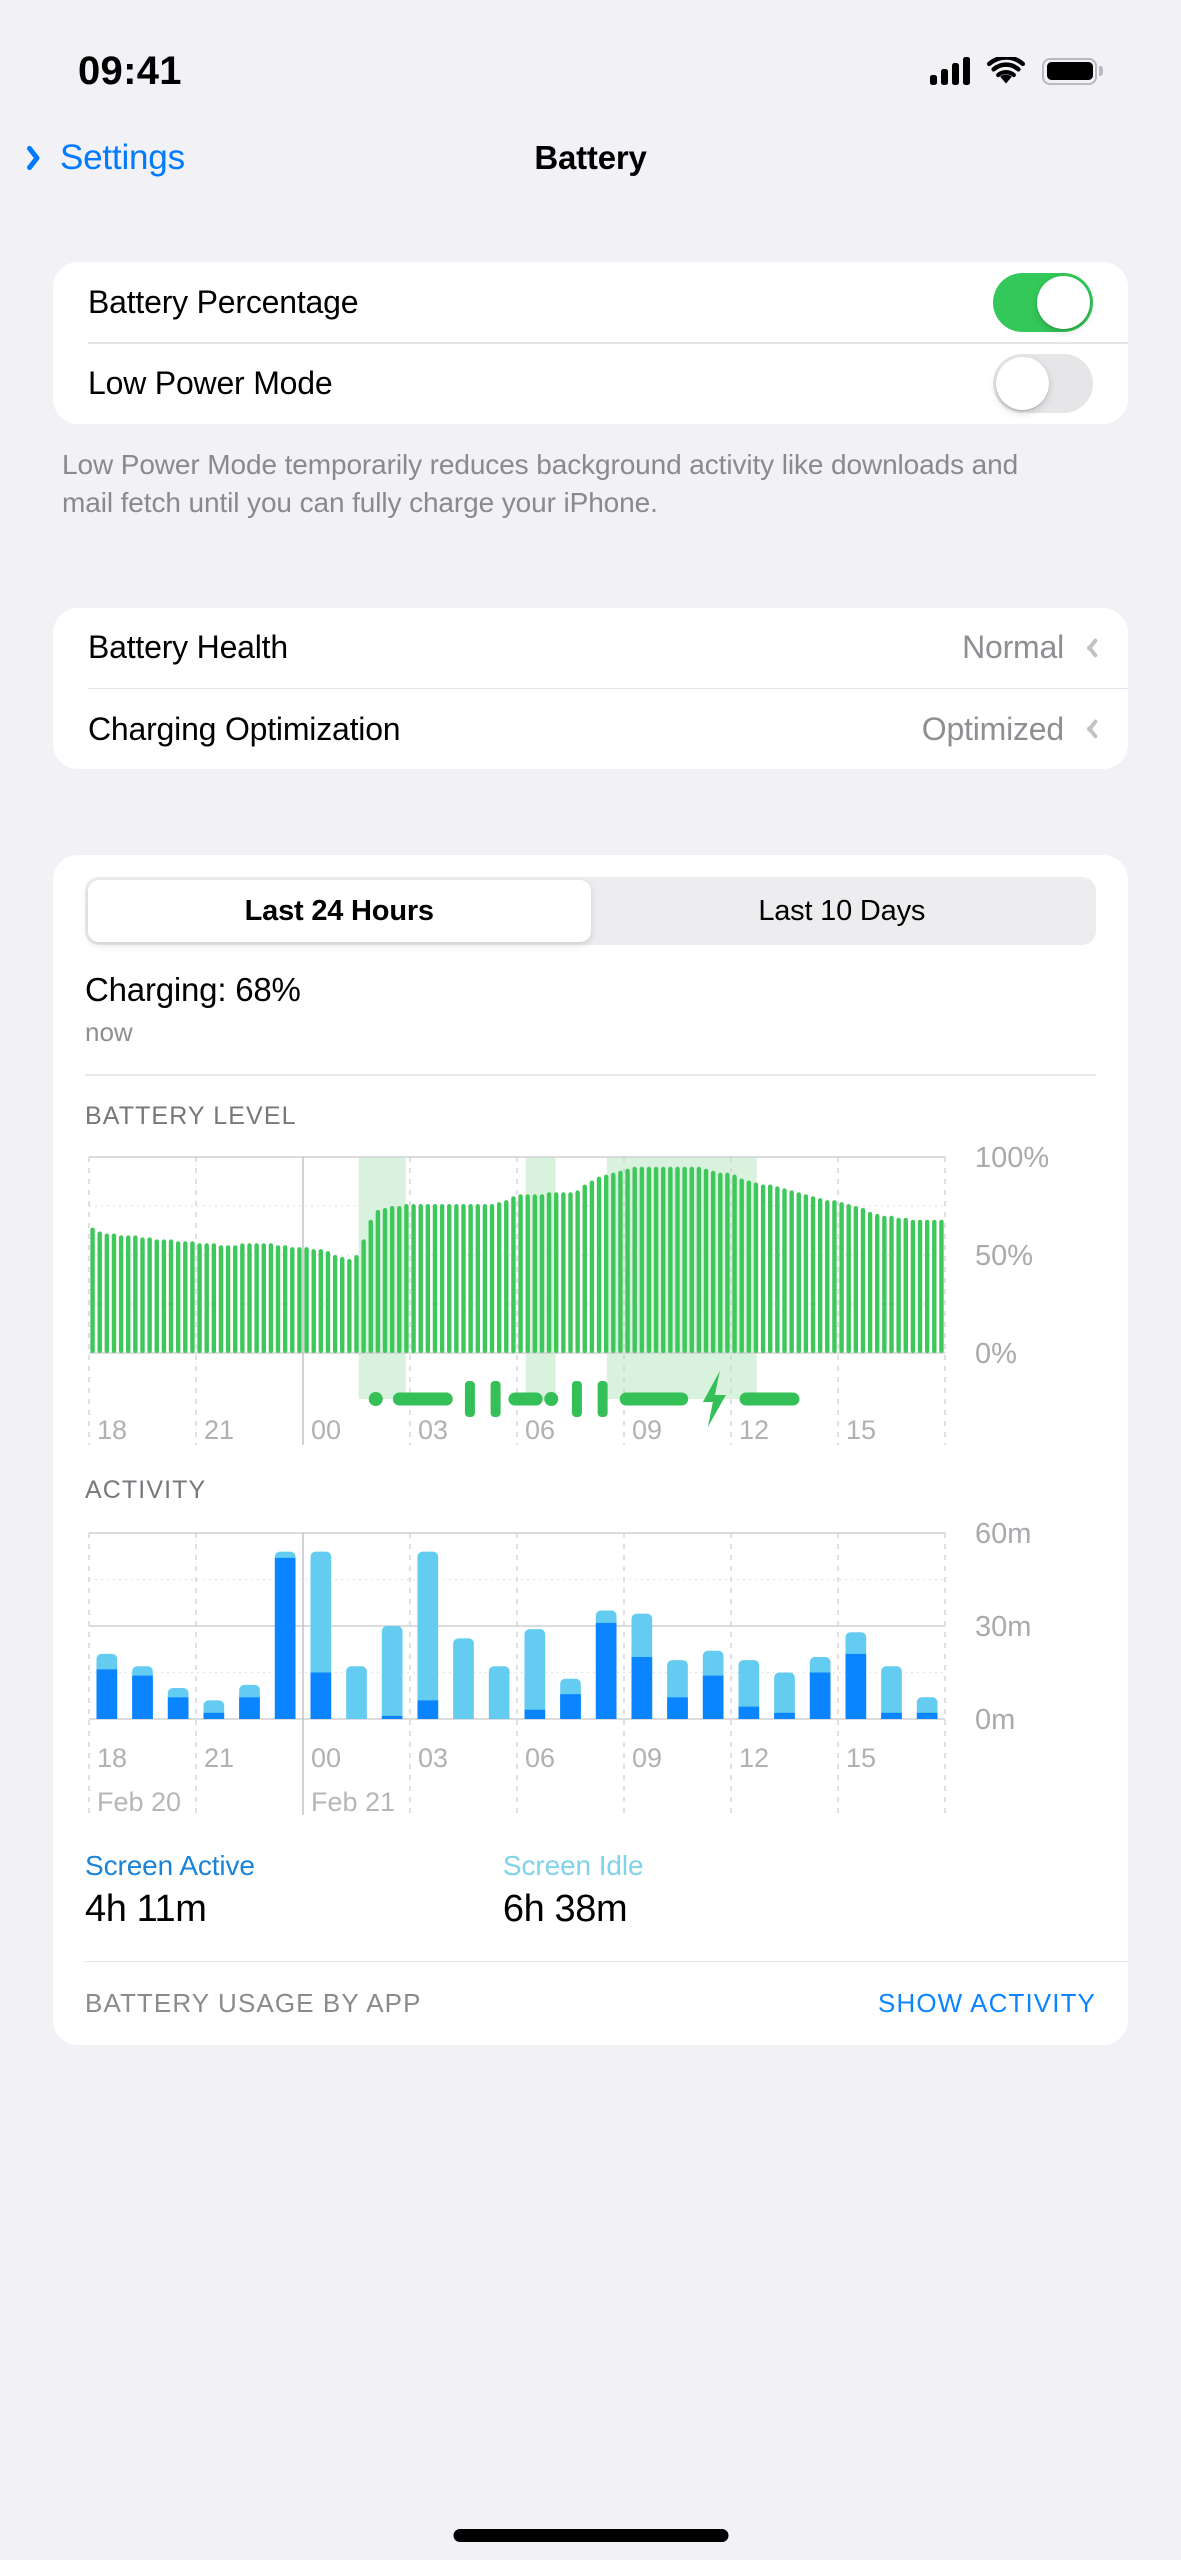 The height and width of the screenshot is (2560, 1181). What do you see at coordinates (223, 301) in the screenshot?
I see `battery-percentage-label: Battery Percentage` at bounding box center [223, 301].